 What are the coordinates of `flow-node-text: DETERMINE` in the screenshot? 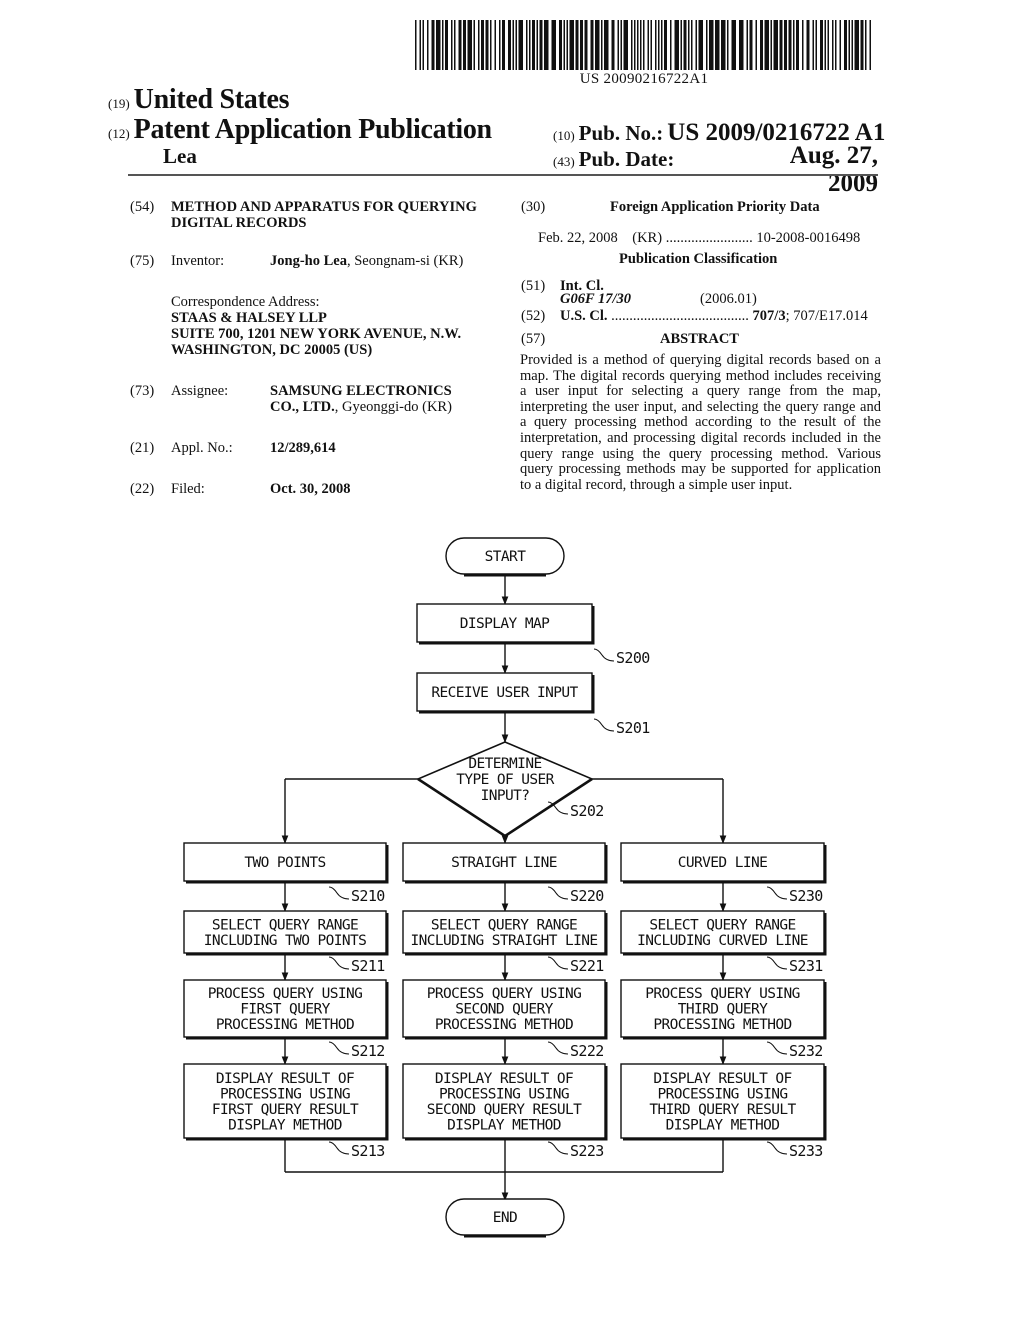 It's located at (504, 764).